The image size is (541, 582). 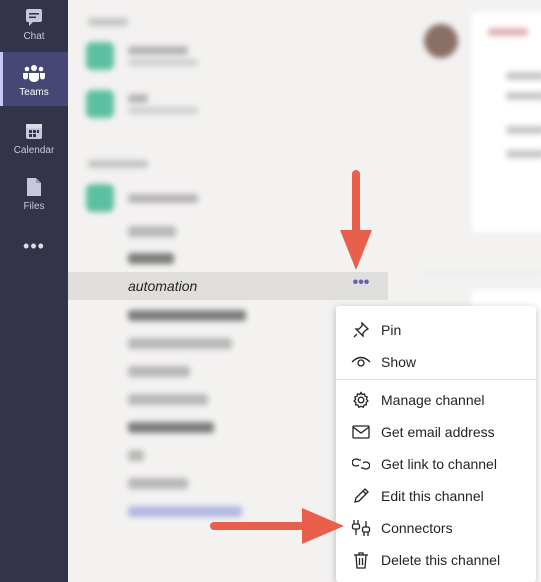 I want to click on menu-item-label: Edit this channel, so click(x=432, y=496).